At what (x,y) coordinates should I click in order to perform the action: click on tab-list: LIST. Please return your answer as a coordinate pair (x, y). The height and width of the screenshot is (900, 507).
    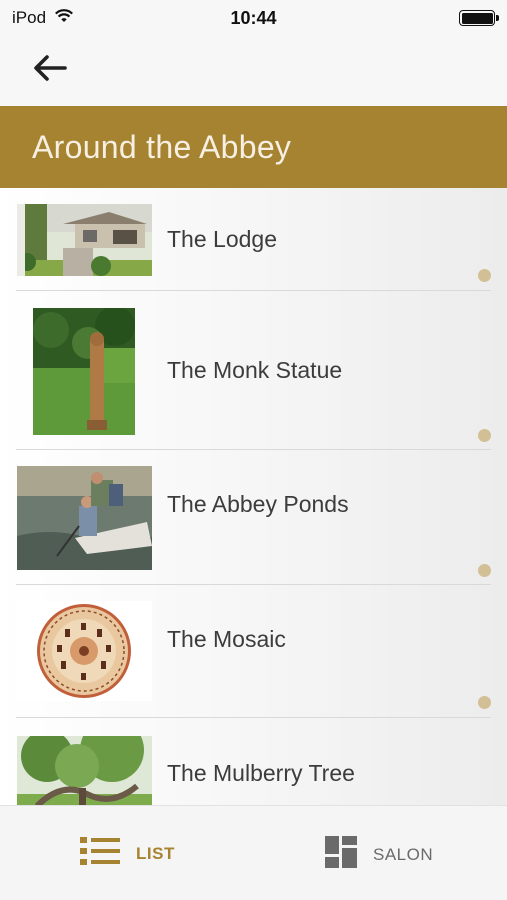
    Looking at the image, I should click on (127, 853).